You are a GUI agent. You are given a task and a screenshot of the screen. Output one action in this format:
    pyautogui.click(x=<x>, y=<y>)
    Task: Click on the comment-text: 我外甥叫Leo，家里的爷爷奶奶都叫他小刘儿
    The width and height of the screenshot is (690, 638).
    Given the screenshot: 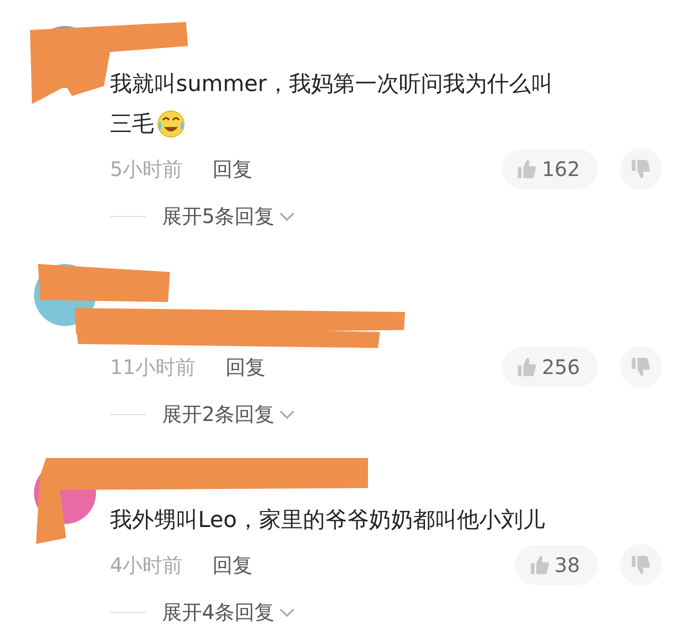 What is the action you would take?
    pyautogui.click(x=327, y=521)
    